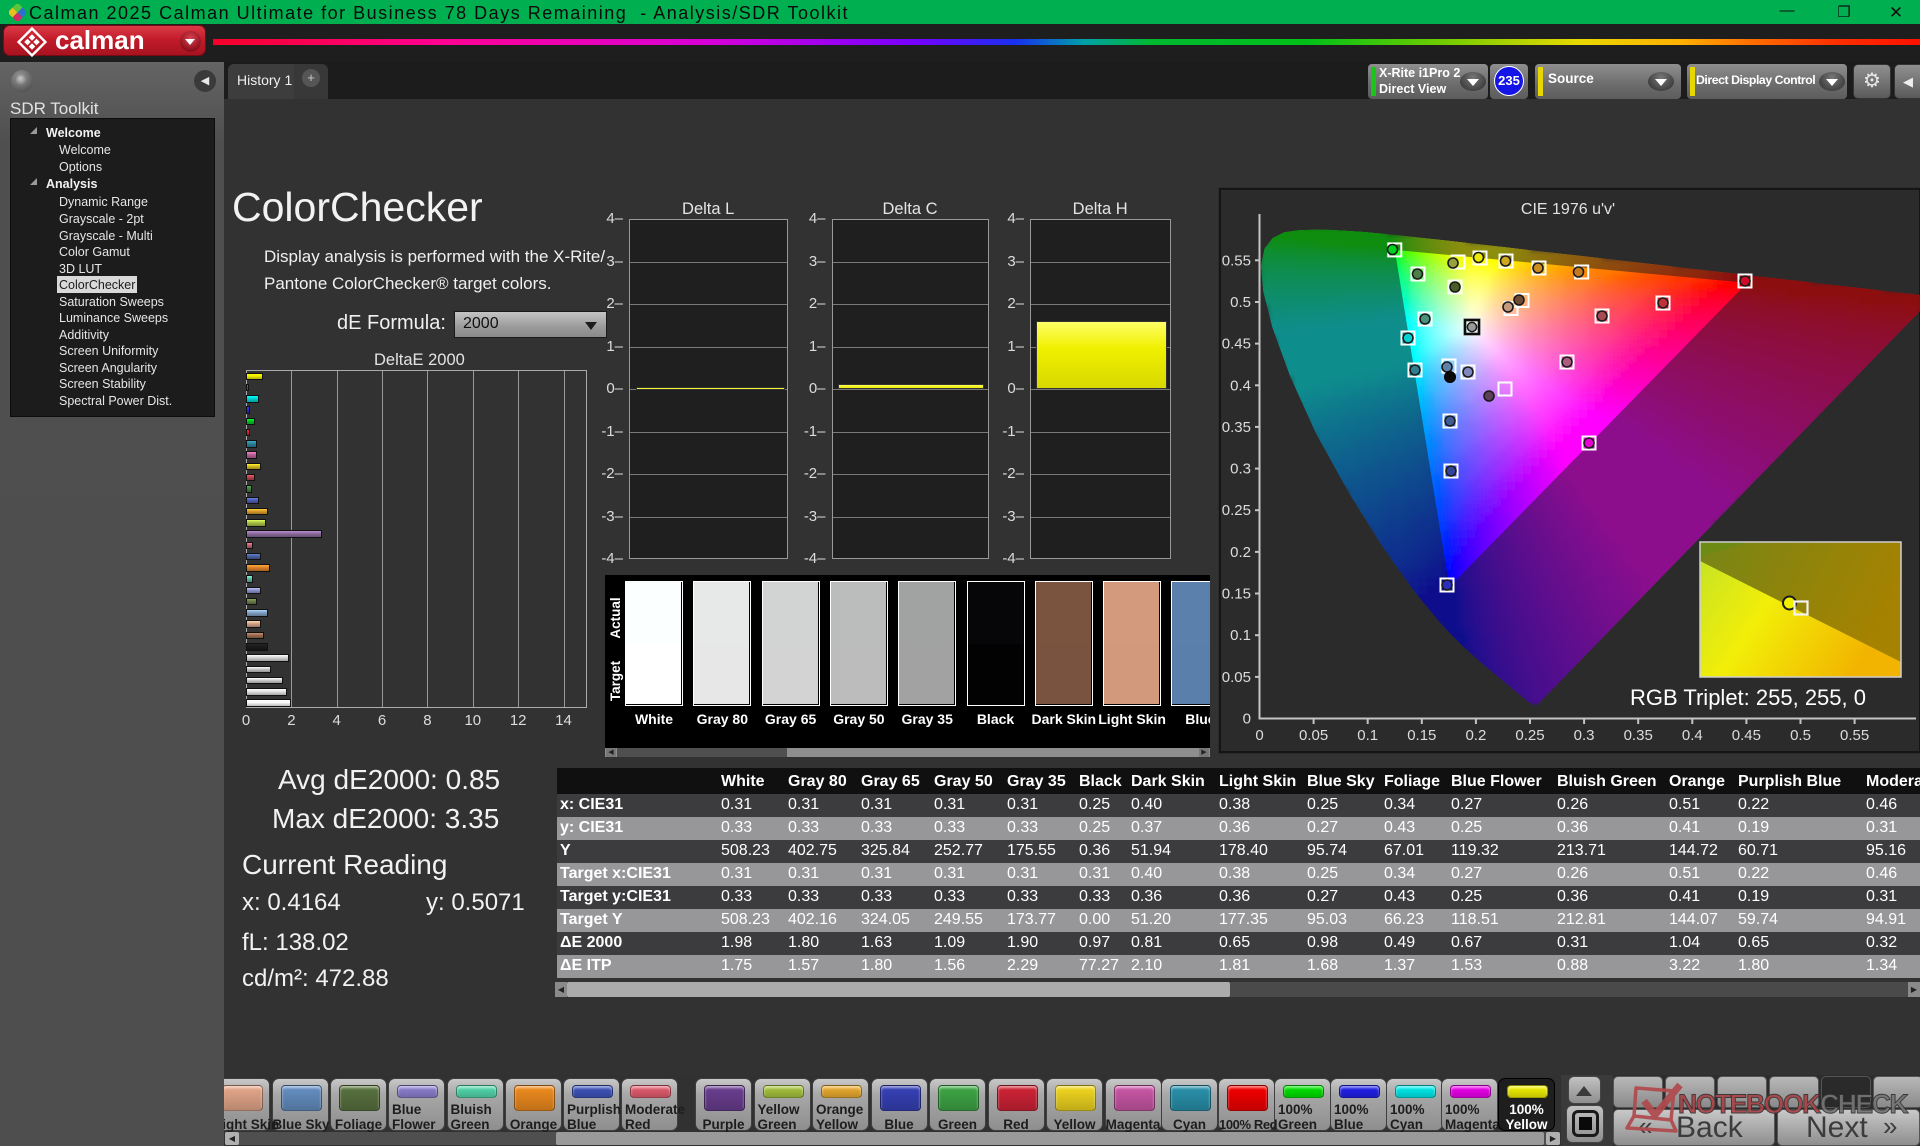 The image size is (1920, 1146). What do you see at coordinates (1864, 1104) in the screenshot?
I see `svg-text: CHECK` at bounding box center [1864, 1104].